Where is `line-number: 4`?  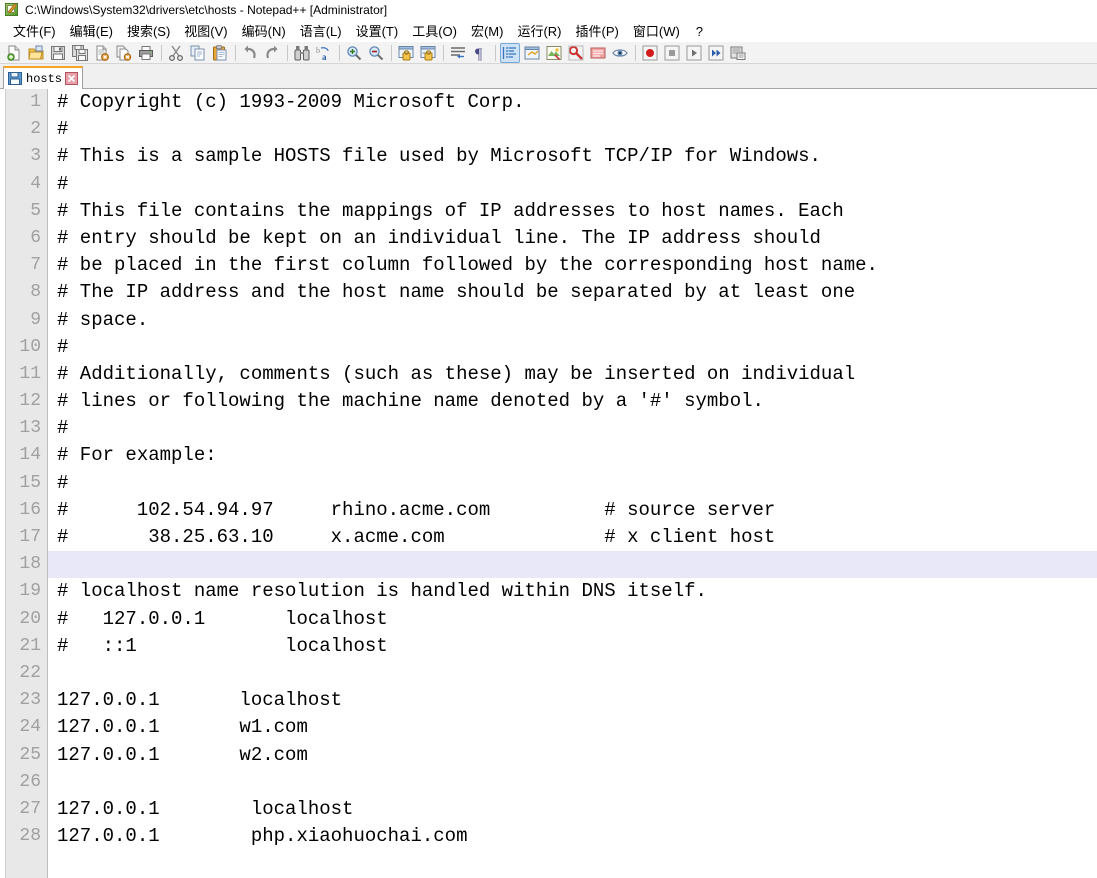
line-number: 4 is located at coordinates (35, 183).